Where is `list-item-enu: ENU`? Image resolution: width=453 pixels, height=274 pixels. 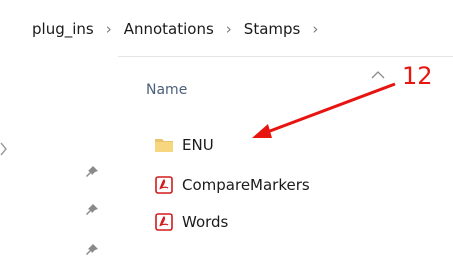
list-item-enu: ENU is located at coordinates (184, 145).